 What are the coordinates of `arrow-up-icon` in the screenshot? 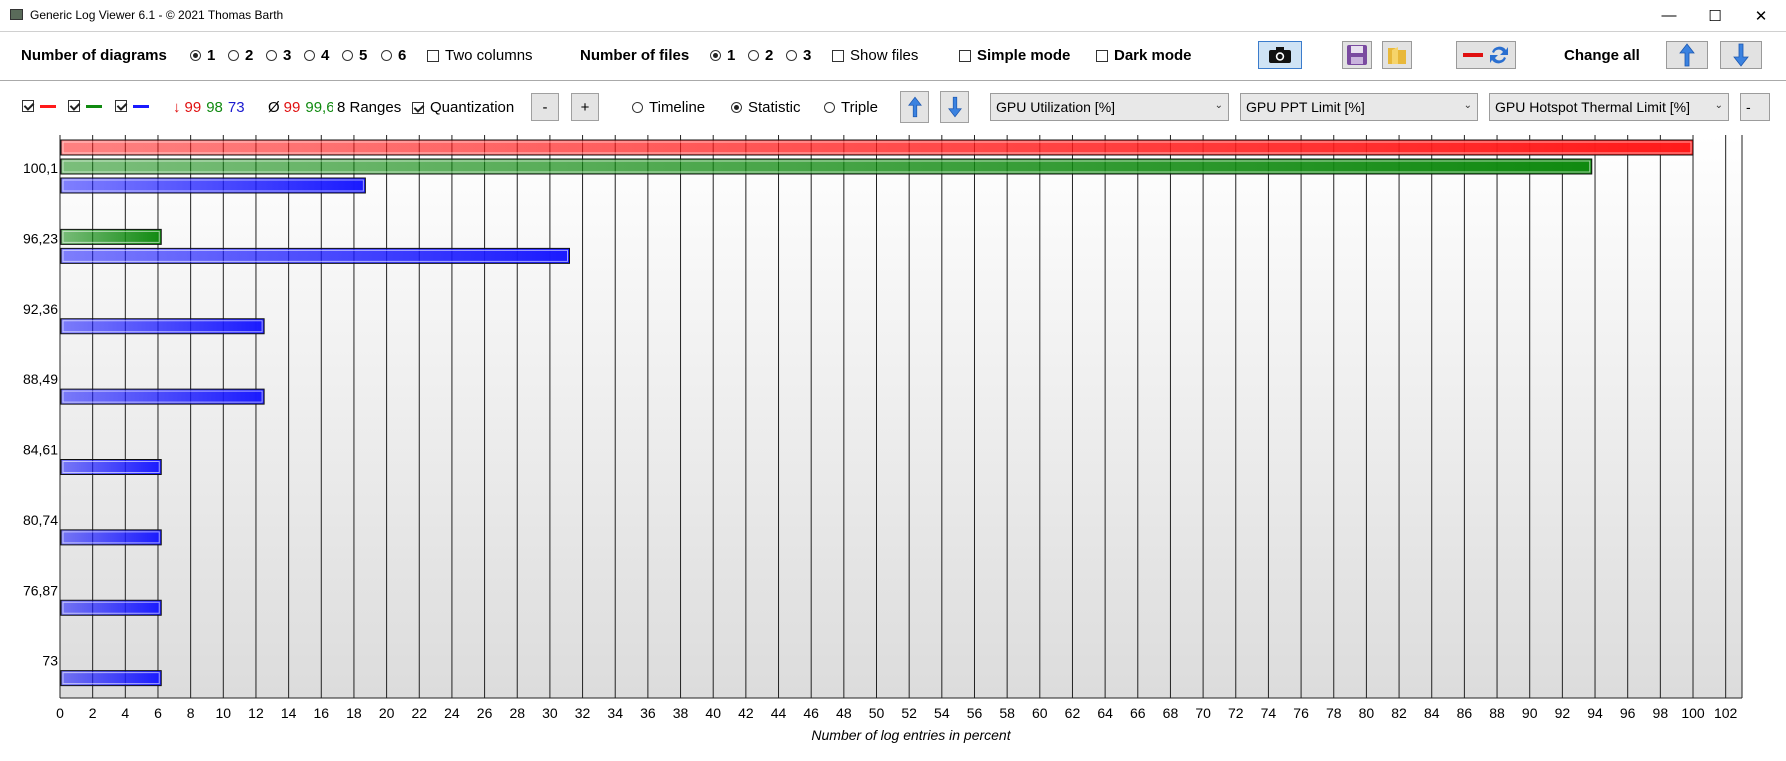 It's located at (1687, 55).